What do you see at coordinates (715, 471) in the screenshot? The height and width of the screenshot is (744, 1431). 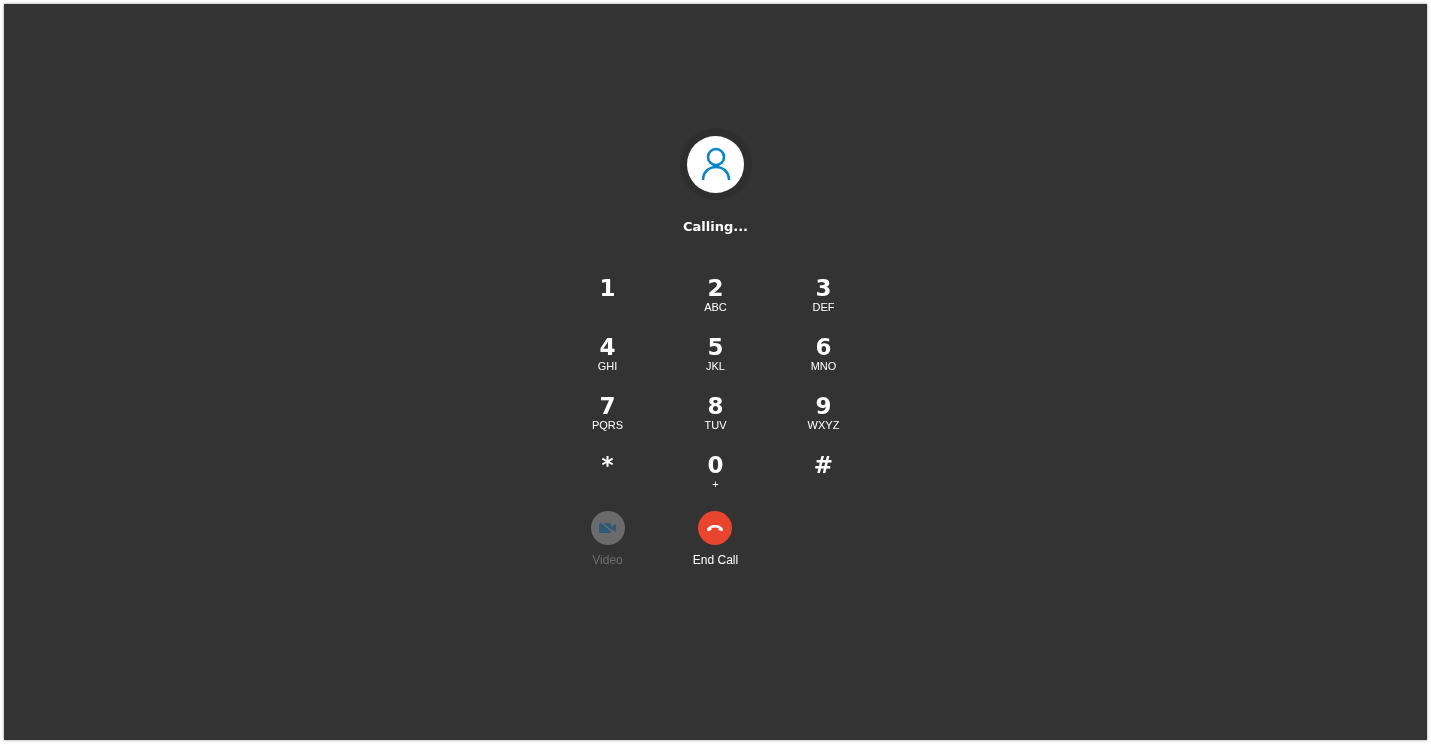 I see `dial-key: 0 +` at bounding box center [715, 471].